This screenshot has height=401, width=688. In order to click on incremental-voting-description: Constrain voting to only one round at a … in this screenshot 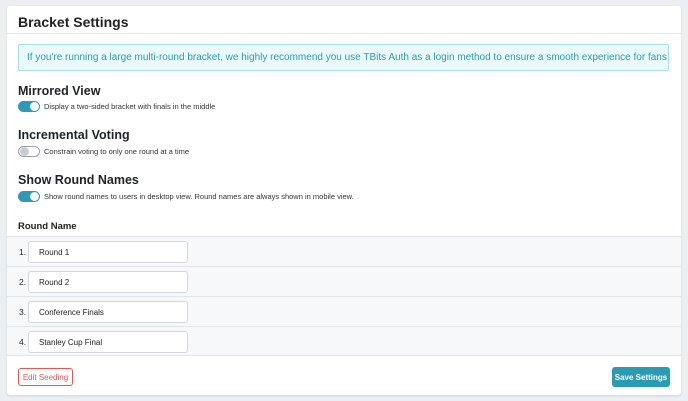, I will do `click(117, 151)`.